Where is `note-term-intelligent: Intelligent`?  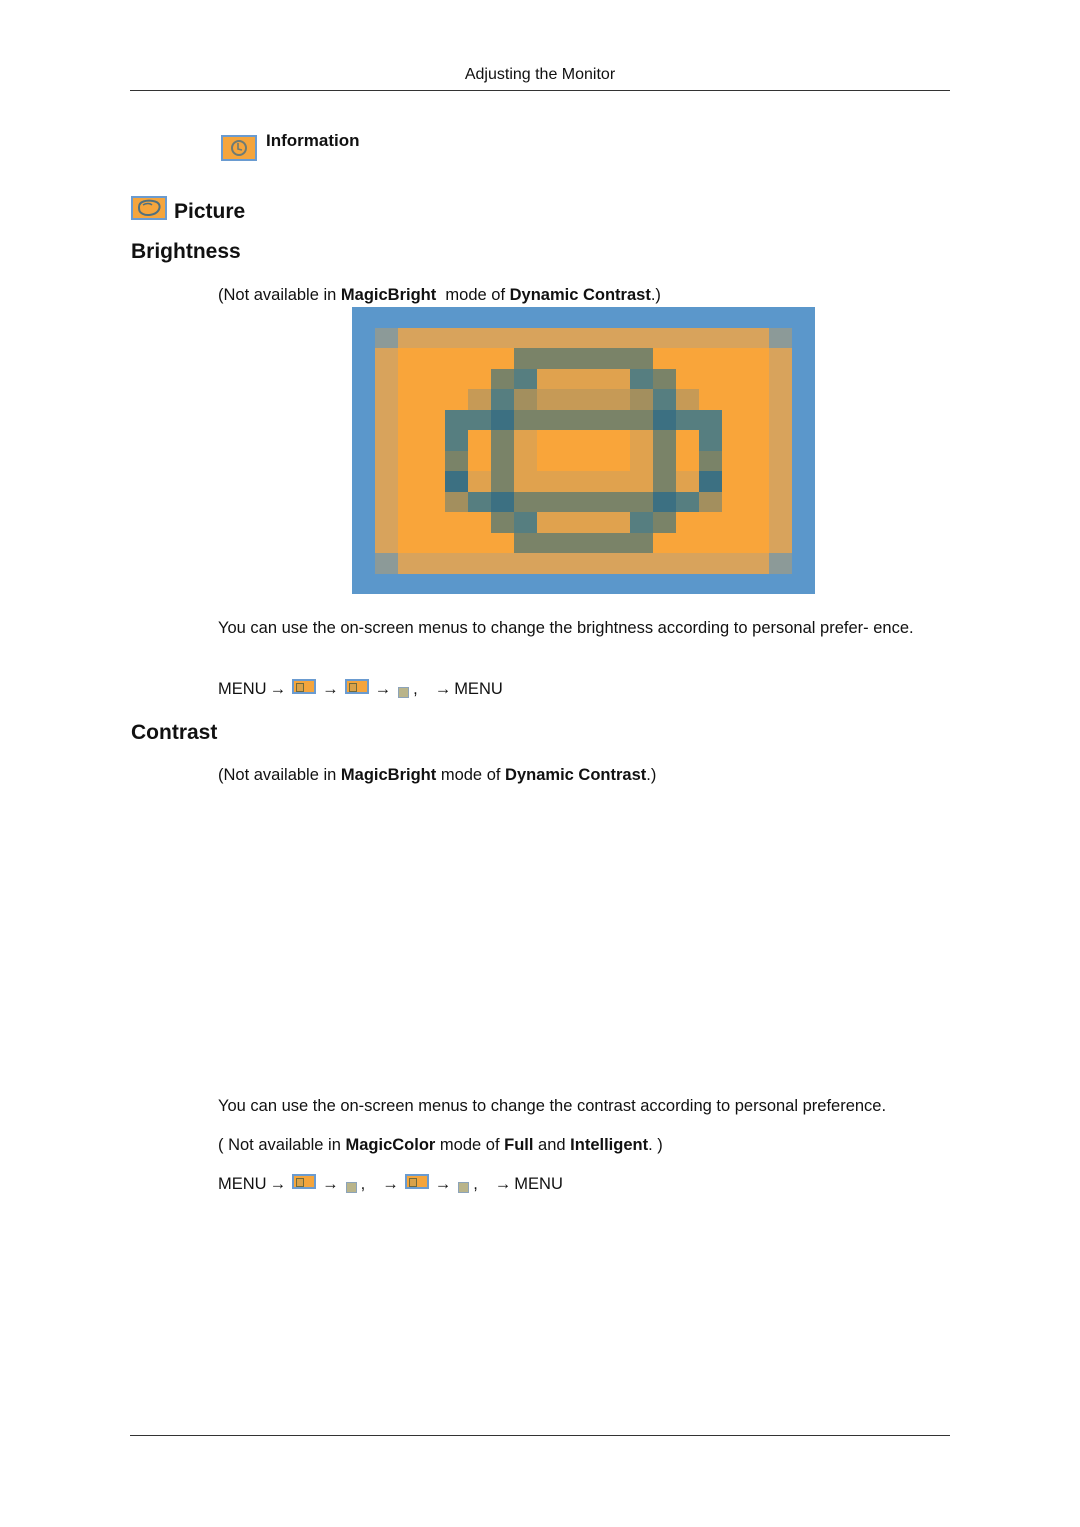 note-term-intelligent: Intelligent is located at coordinates (609, 1145).